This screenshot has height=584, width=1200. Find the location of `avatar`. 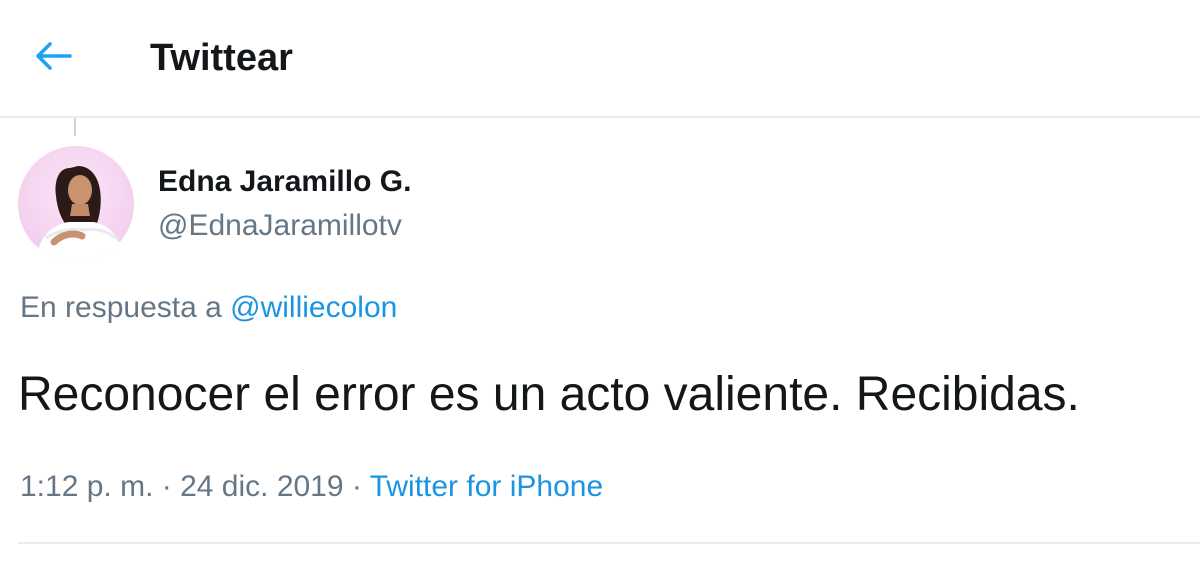

avatar is located at coordinates (76, 204).